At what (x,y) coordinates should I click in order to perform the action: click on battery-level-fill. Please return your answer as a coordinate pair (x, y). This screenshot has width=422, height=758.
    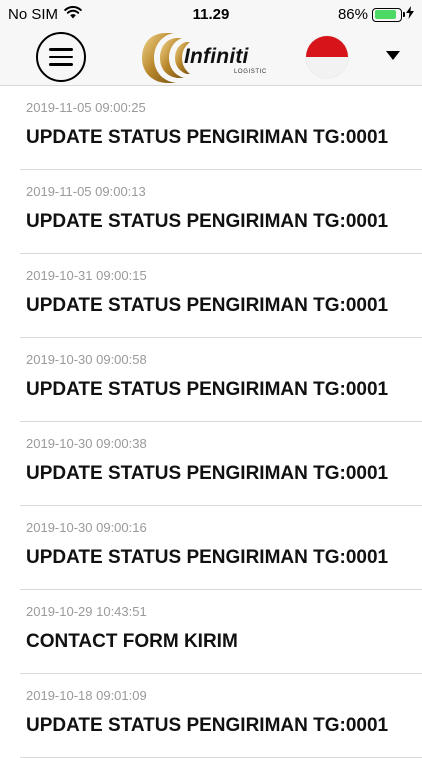
    Looking at the image, I should click on (385, 14).